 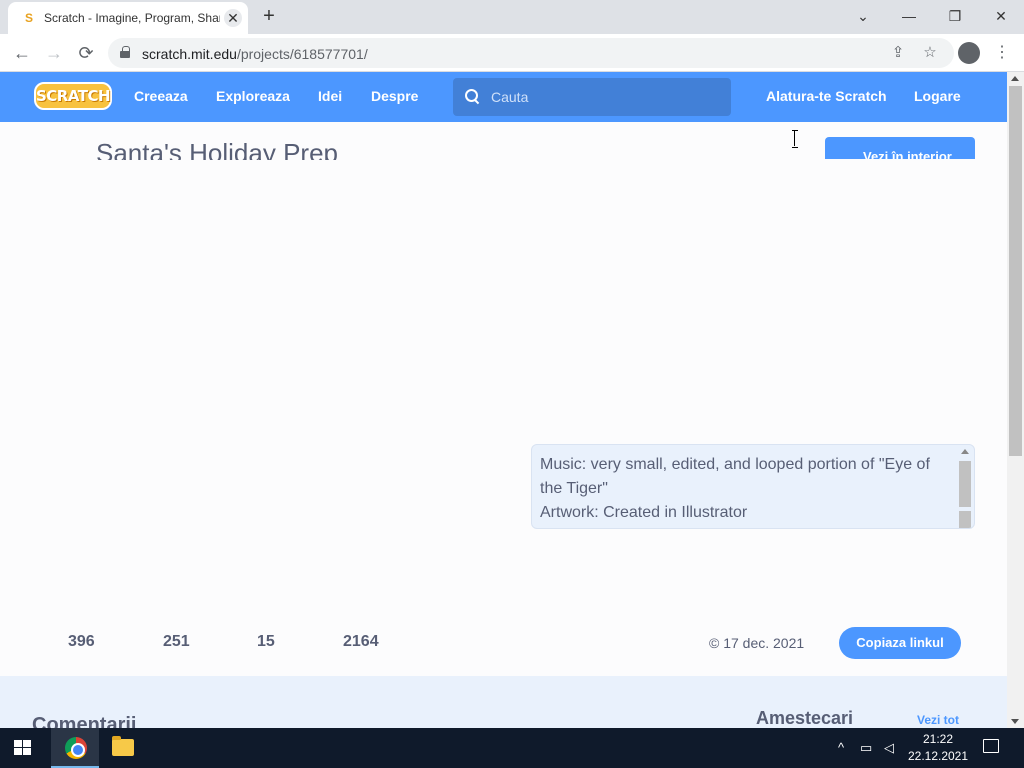 I want to click on search-icon, so click(x=472, y=96).